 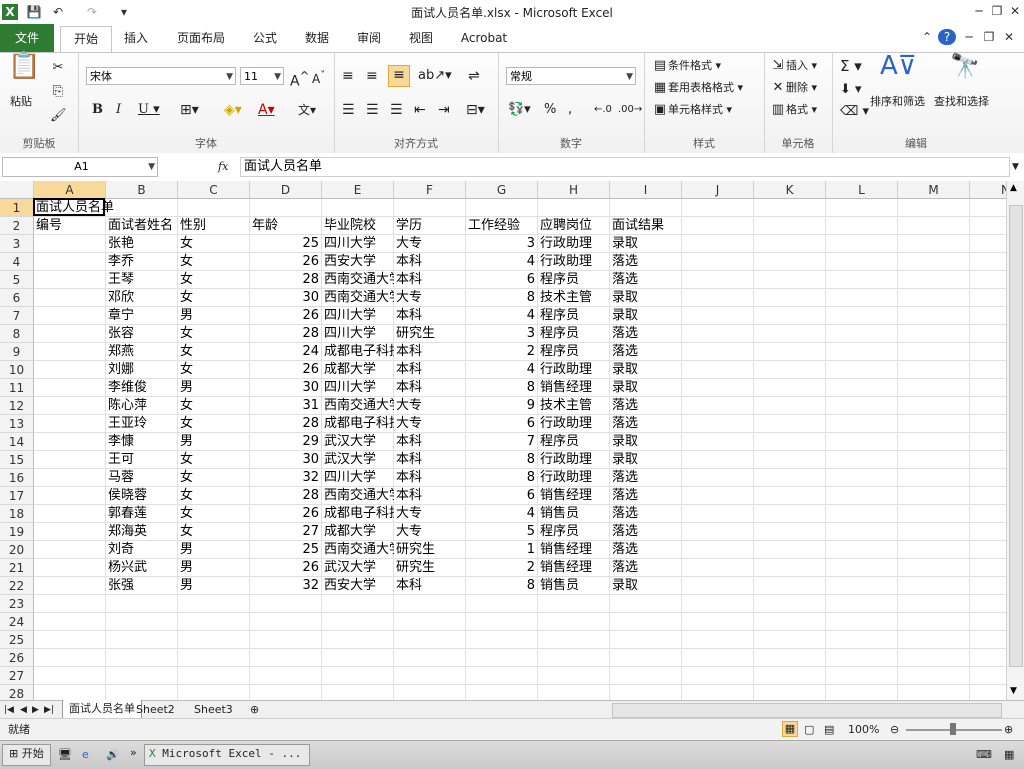 I want to click on format-cells-button: ▥ 格式 ▾, so click(x=793, y=110).